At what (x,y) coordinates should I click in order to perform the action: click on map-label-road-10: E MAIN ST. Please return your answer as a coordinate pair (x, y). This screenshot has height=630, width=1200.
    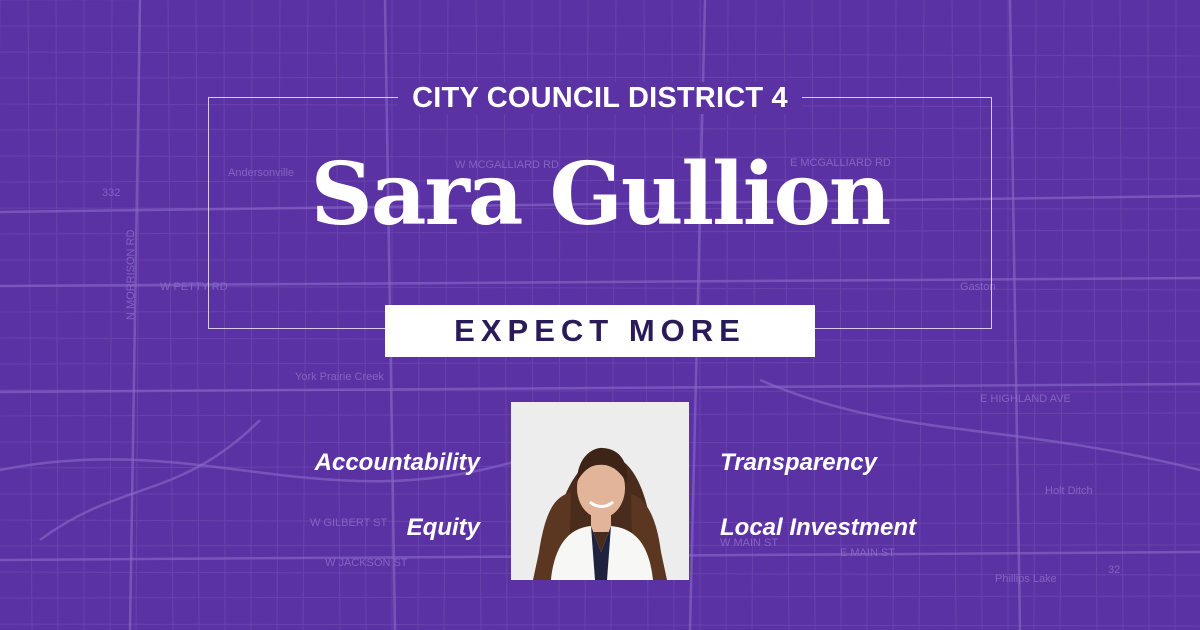
    Looking at the image, I should click on (867, 553).